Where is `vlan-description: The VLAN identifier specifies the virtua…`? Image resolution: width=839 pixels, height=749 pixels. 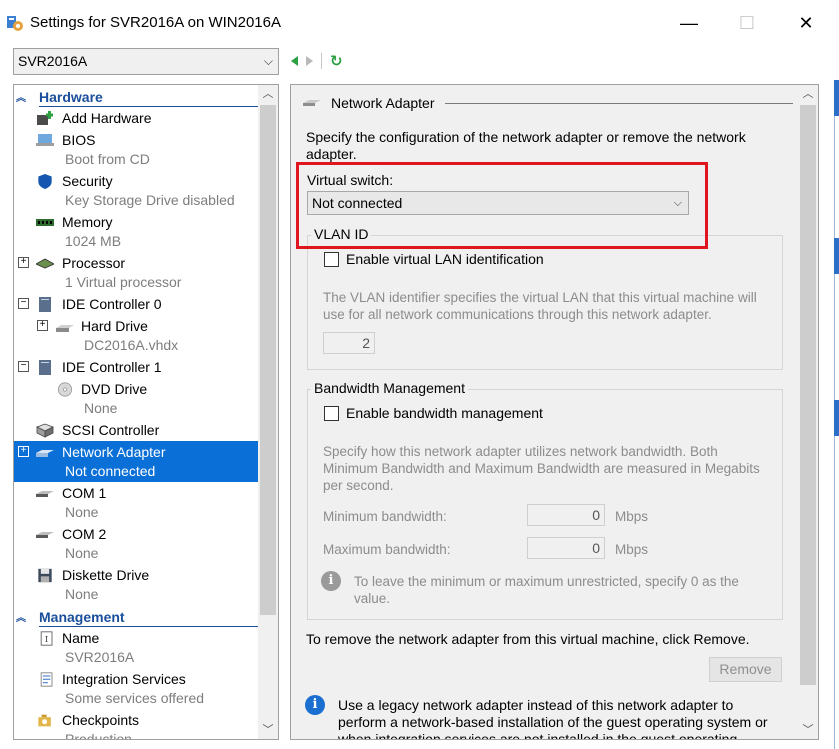 vlan-description: The VLAN identifier specifies the virtua… is located at coordinates (540, 306).